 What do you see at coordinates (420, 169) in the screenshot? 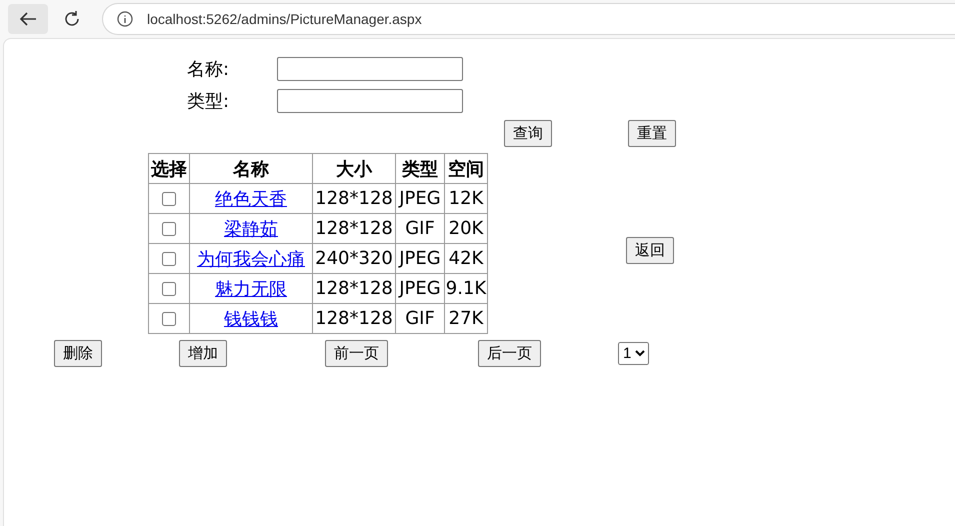
I see `column-header: 类型` at bounding box center [420, 169].